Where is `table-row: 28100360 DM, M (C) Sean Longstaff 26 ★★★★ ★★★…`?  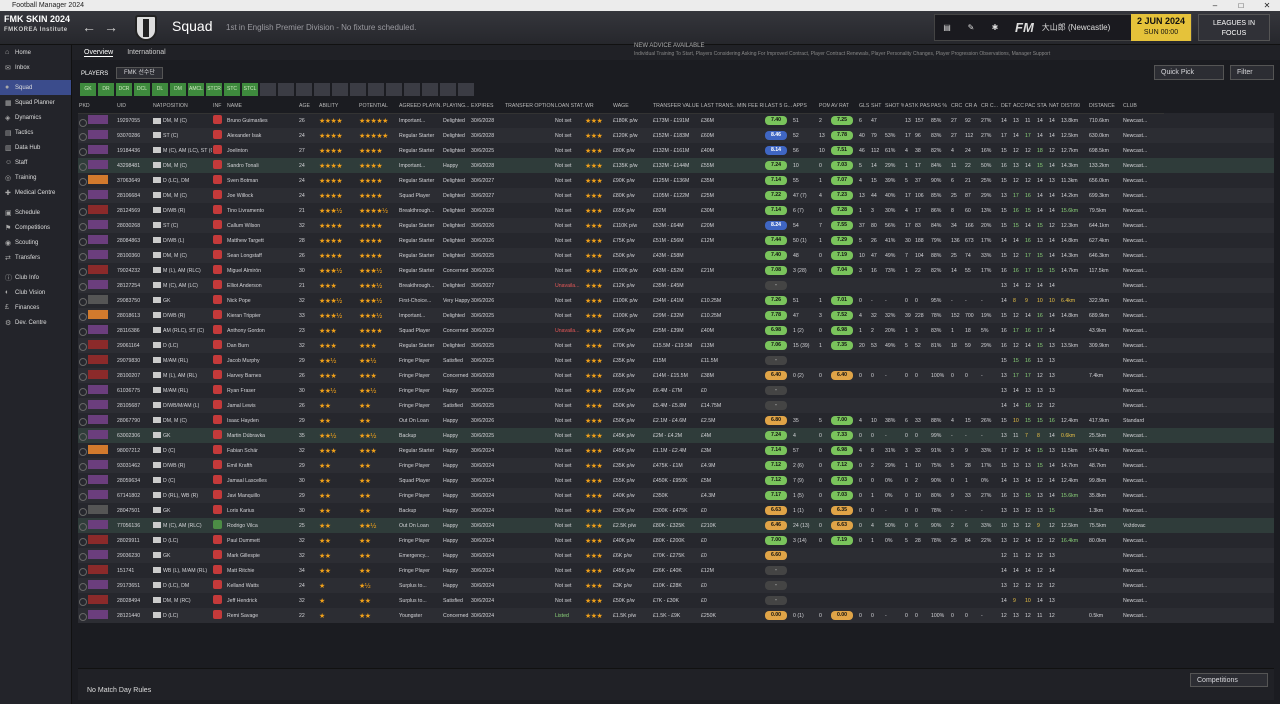
table-row: 28100360 DM, M (C) Sean Longstaff 26 ★★★★ ★★★… is located at coordinates (676, 255).